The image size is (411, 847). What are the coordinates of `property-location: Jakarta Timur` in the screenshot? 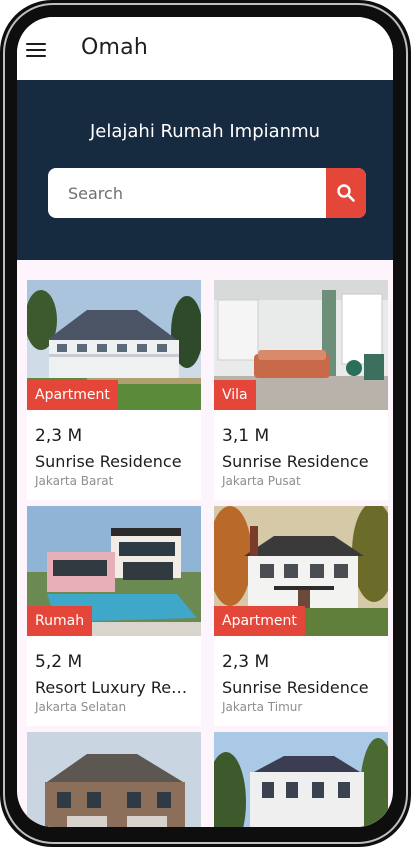 It's located at (262, 707).